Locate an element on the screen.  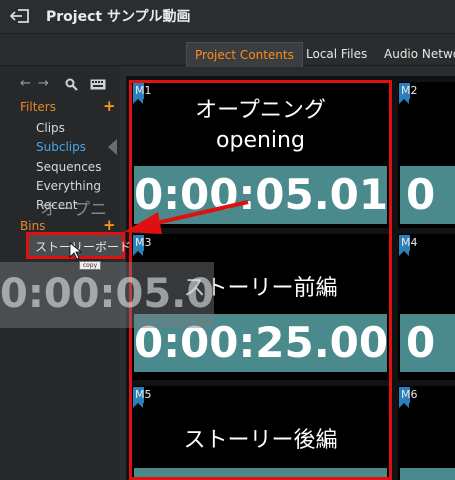
filter-everything: Everything is located at coordinates (68, 186).